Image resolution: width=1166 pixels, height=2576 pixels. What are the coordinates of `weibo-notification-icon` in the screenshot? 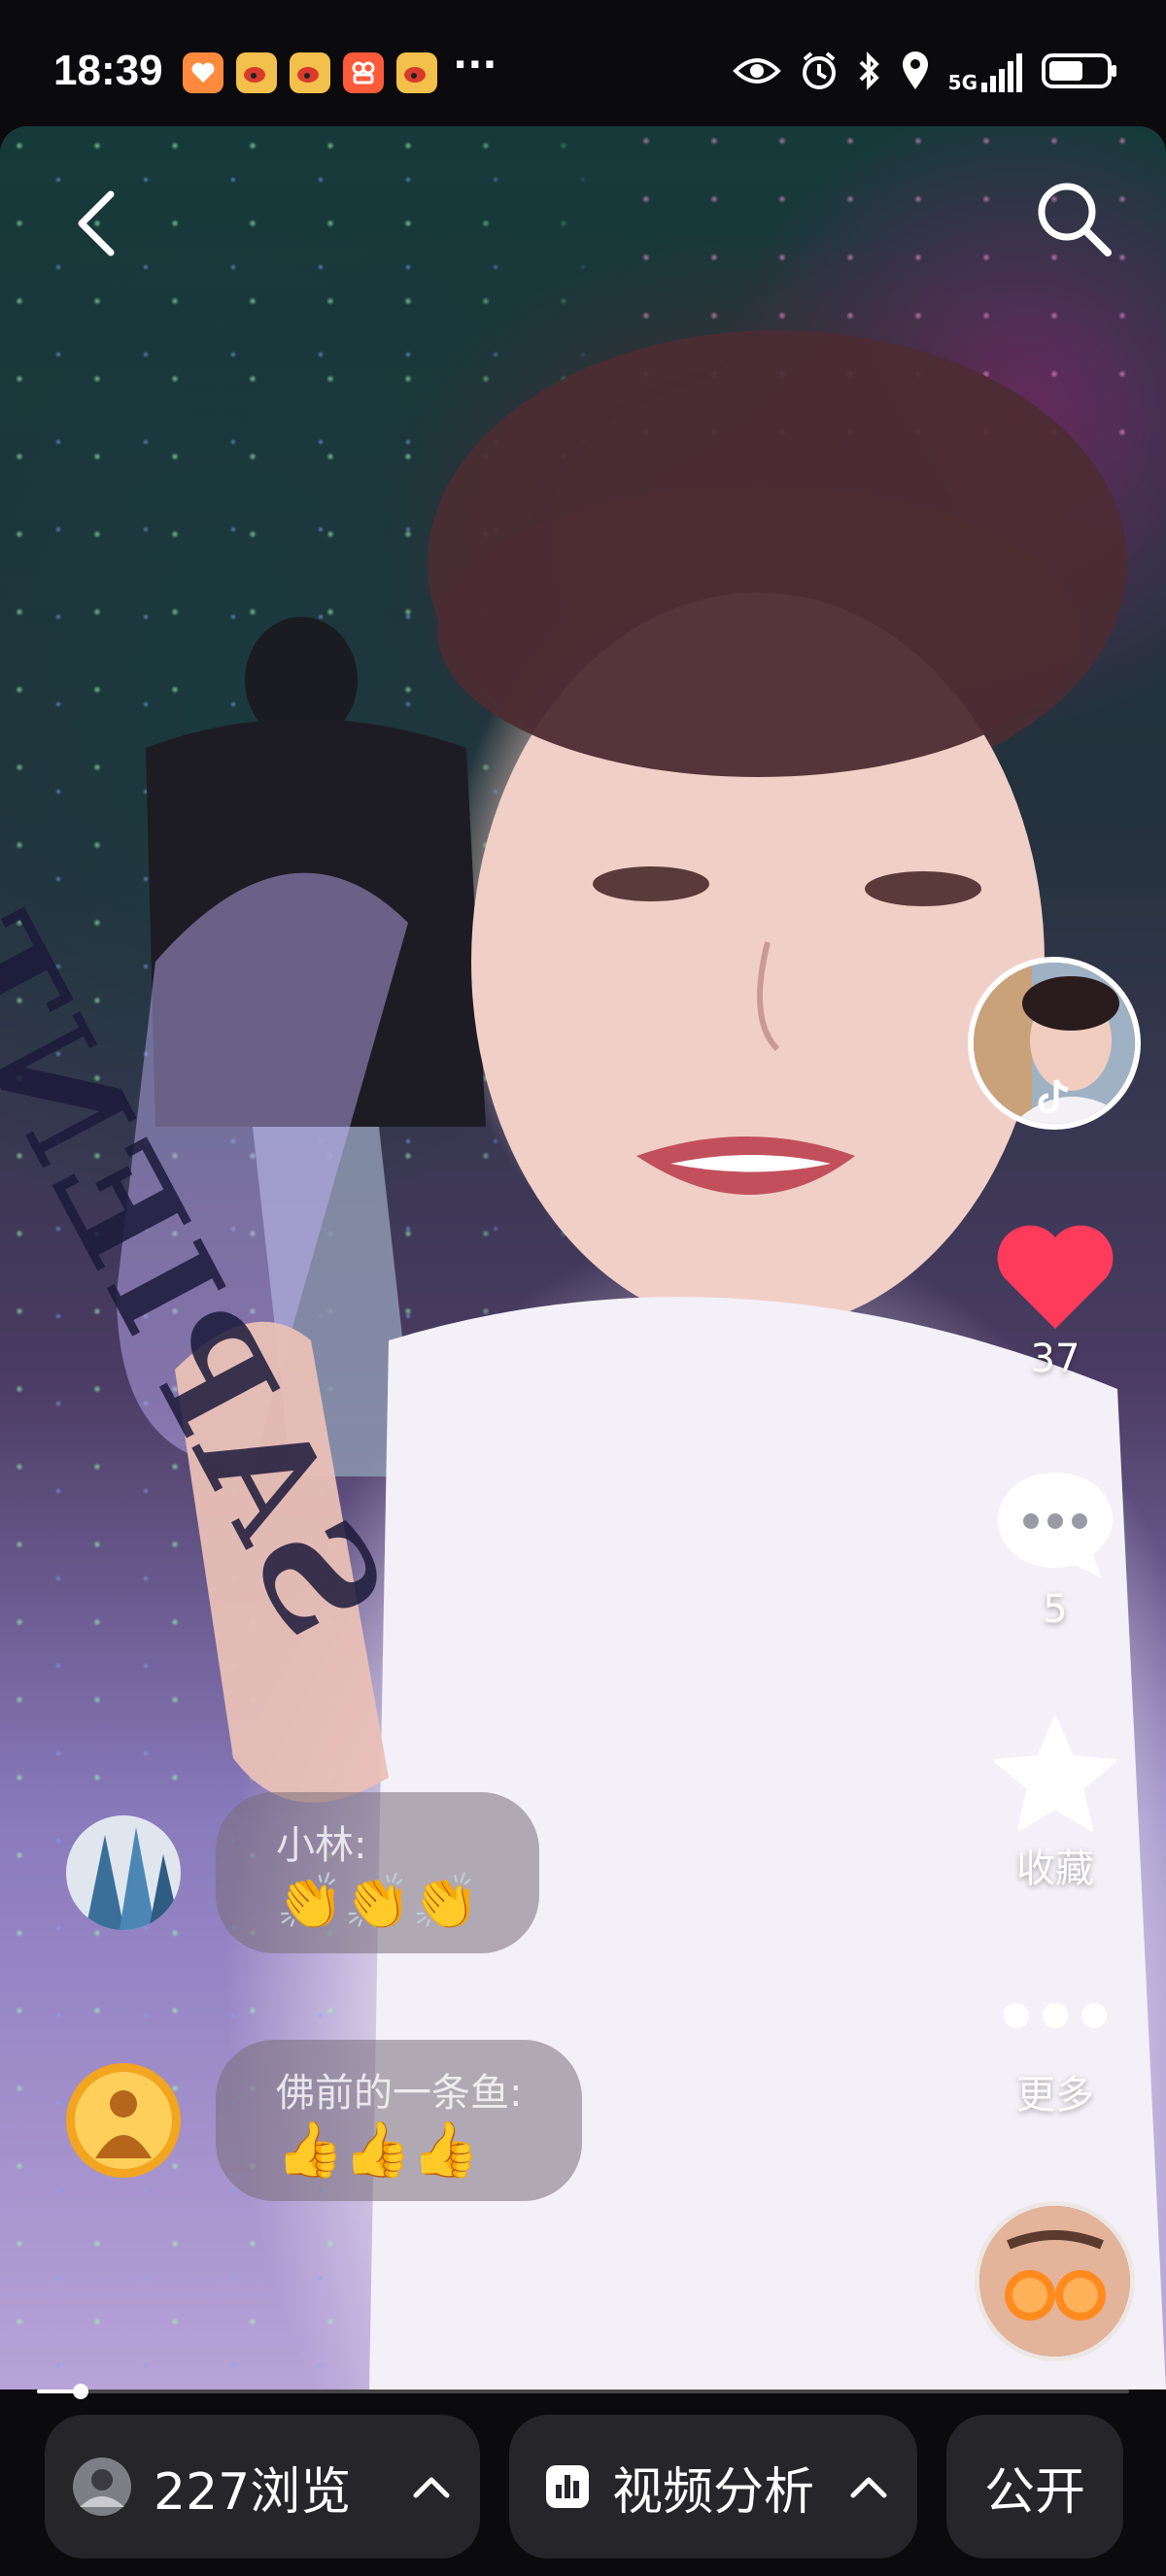 It's located at (256, 72).